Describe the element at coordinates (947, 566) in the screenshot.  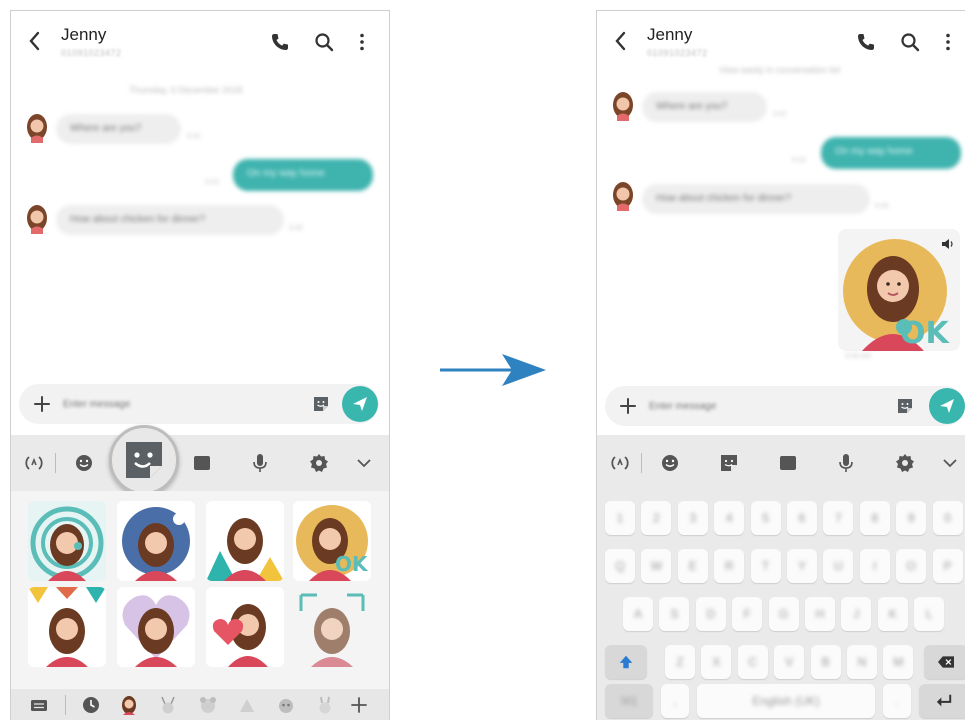
I see `key-p: P` at that location.